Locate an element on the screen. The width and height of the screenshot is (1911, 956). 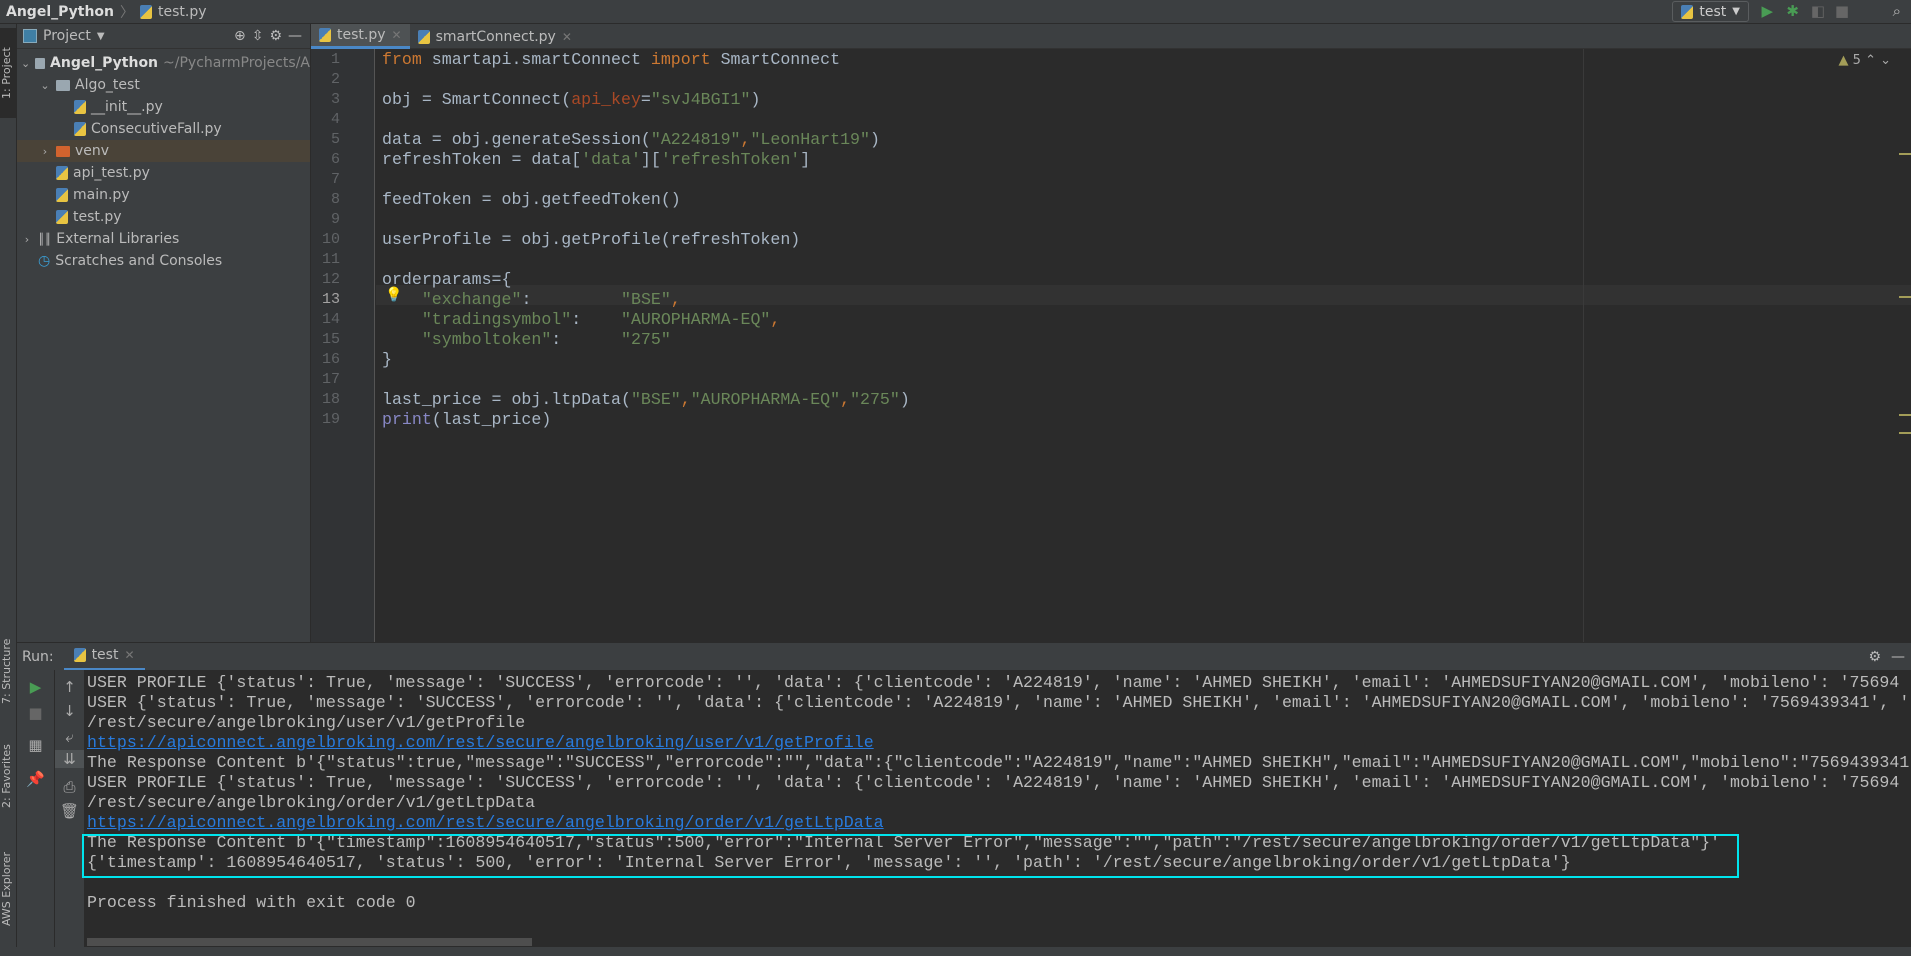
down-arrow-icon: ↓ is located at coordinates (69, 711).